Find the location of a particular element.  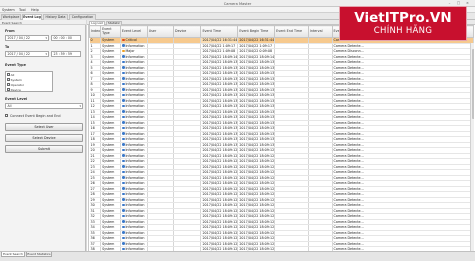

menu-help: Help is located at coordinates (35, 10).